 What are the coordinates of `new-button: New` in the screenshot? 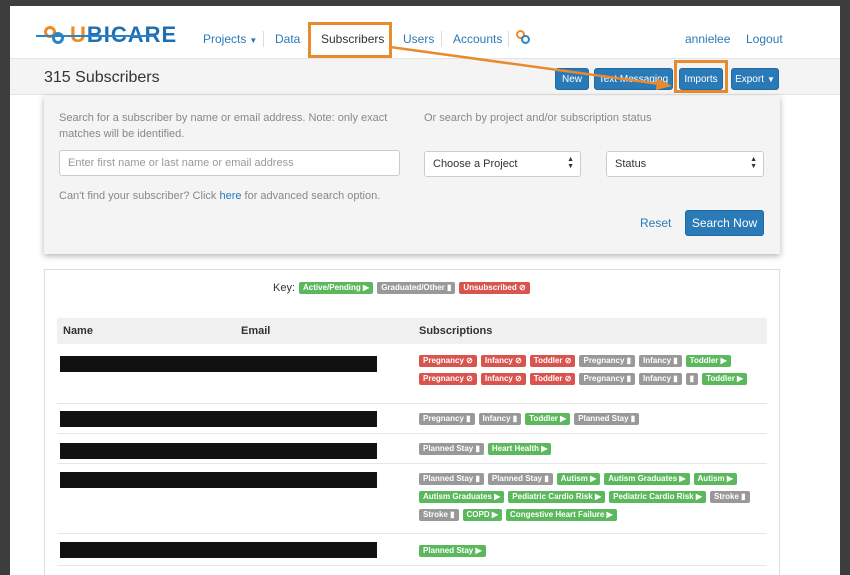 It's located at (572, 79).